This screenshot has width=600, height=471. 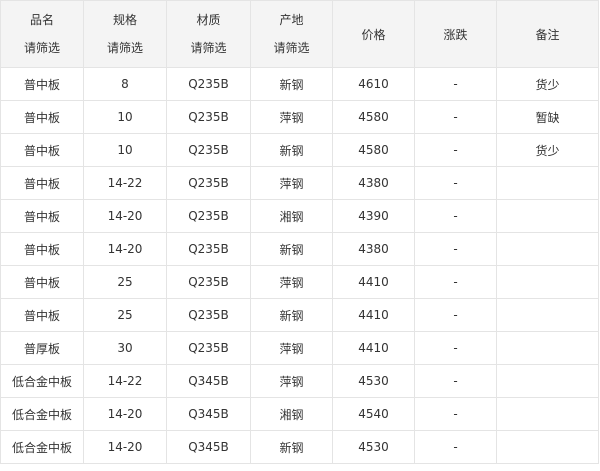 What do you see at coordinates (373, 150) in the screenshot?
I see `cell-price: 4580` at bounding box center [373, 150].